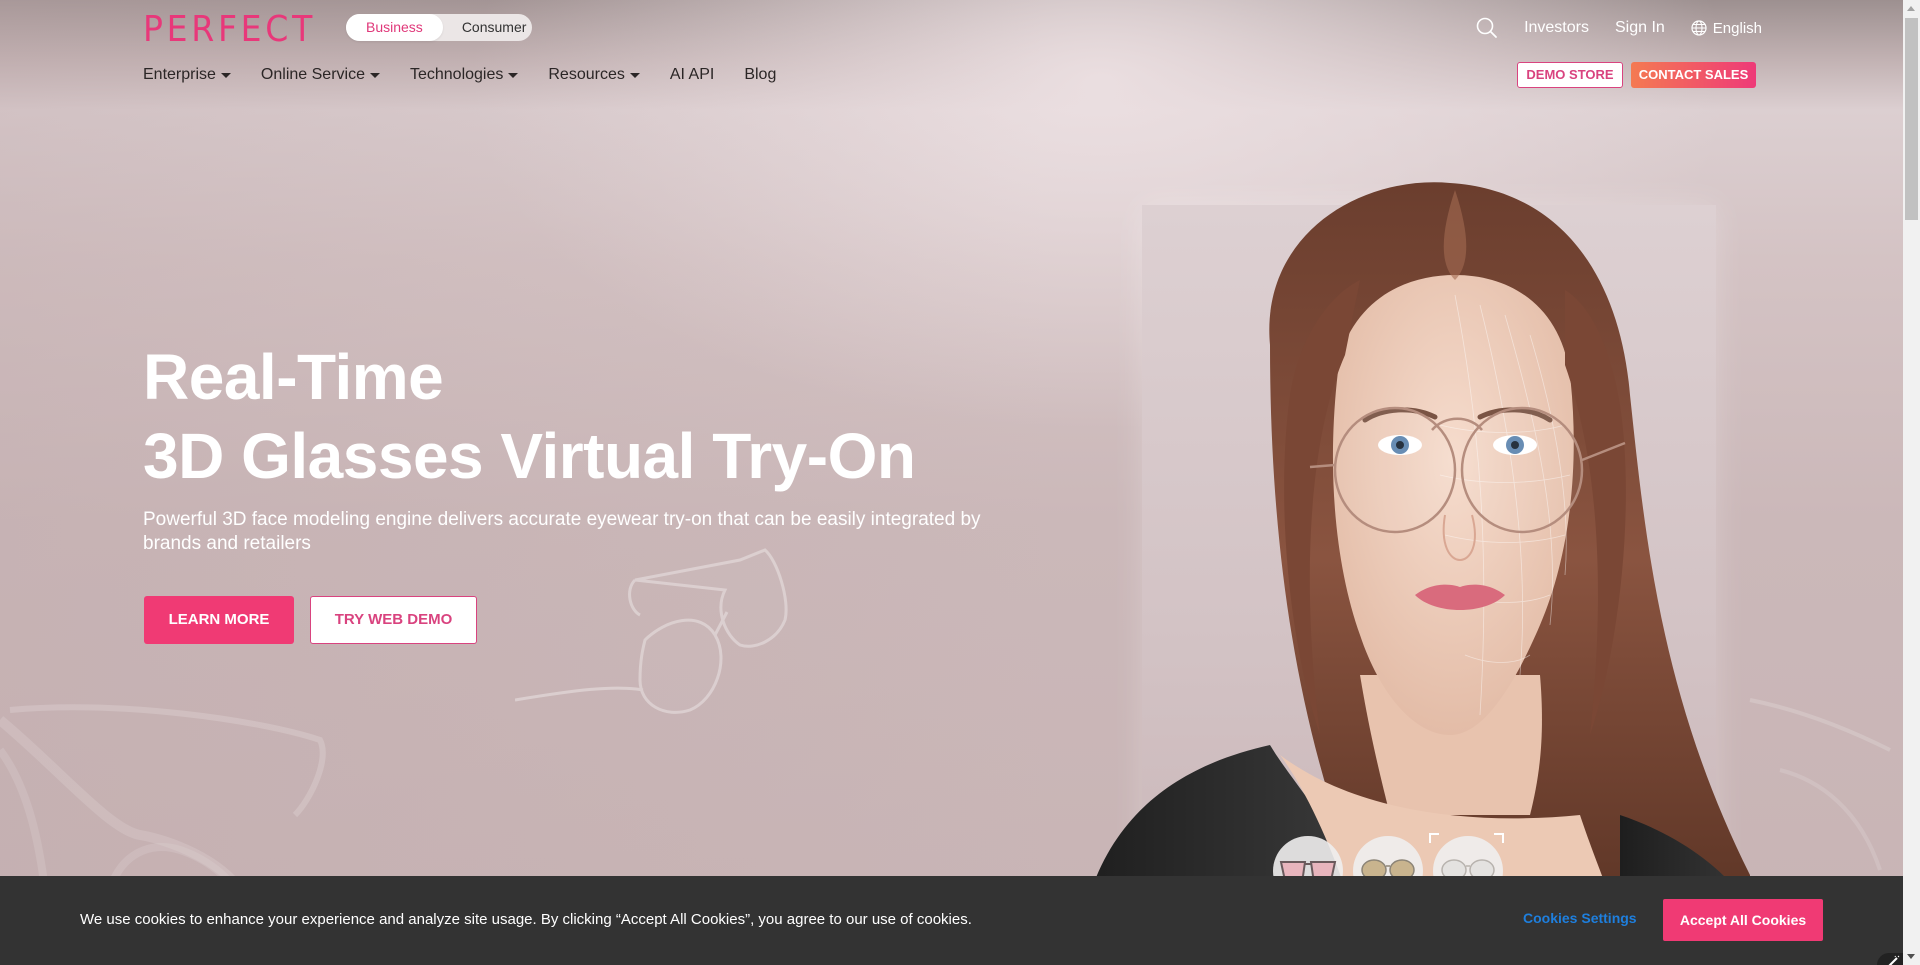  Describe the element at coordinates (179, 74) in the screenshot. I see `nav-enterprise-label: Enterprise` at that location.